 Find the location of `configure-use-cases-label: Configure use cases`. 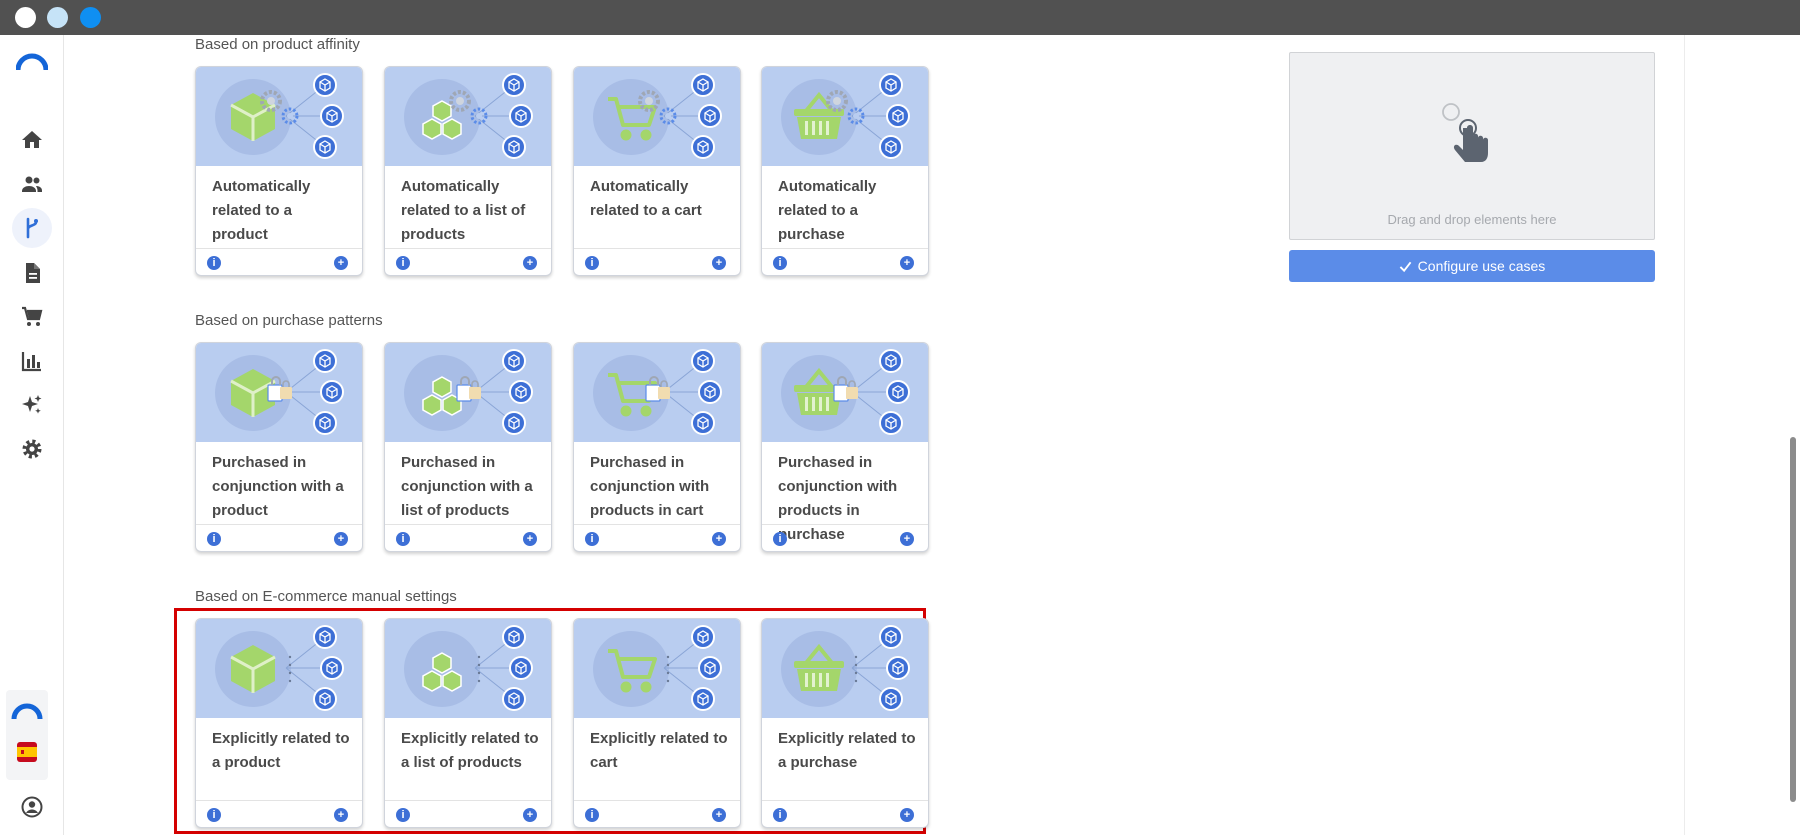

configure-use-cases-label: Configure use cases is located at coordinates (1481, 266).